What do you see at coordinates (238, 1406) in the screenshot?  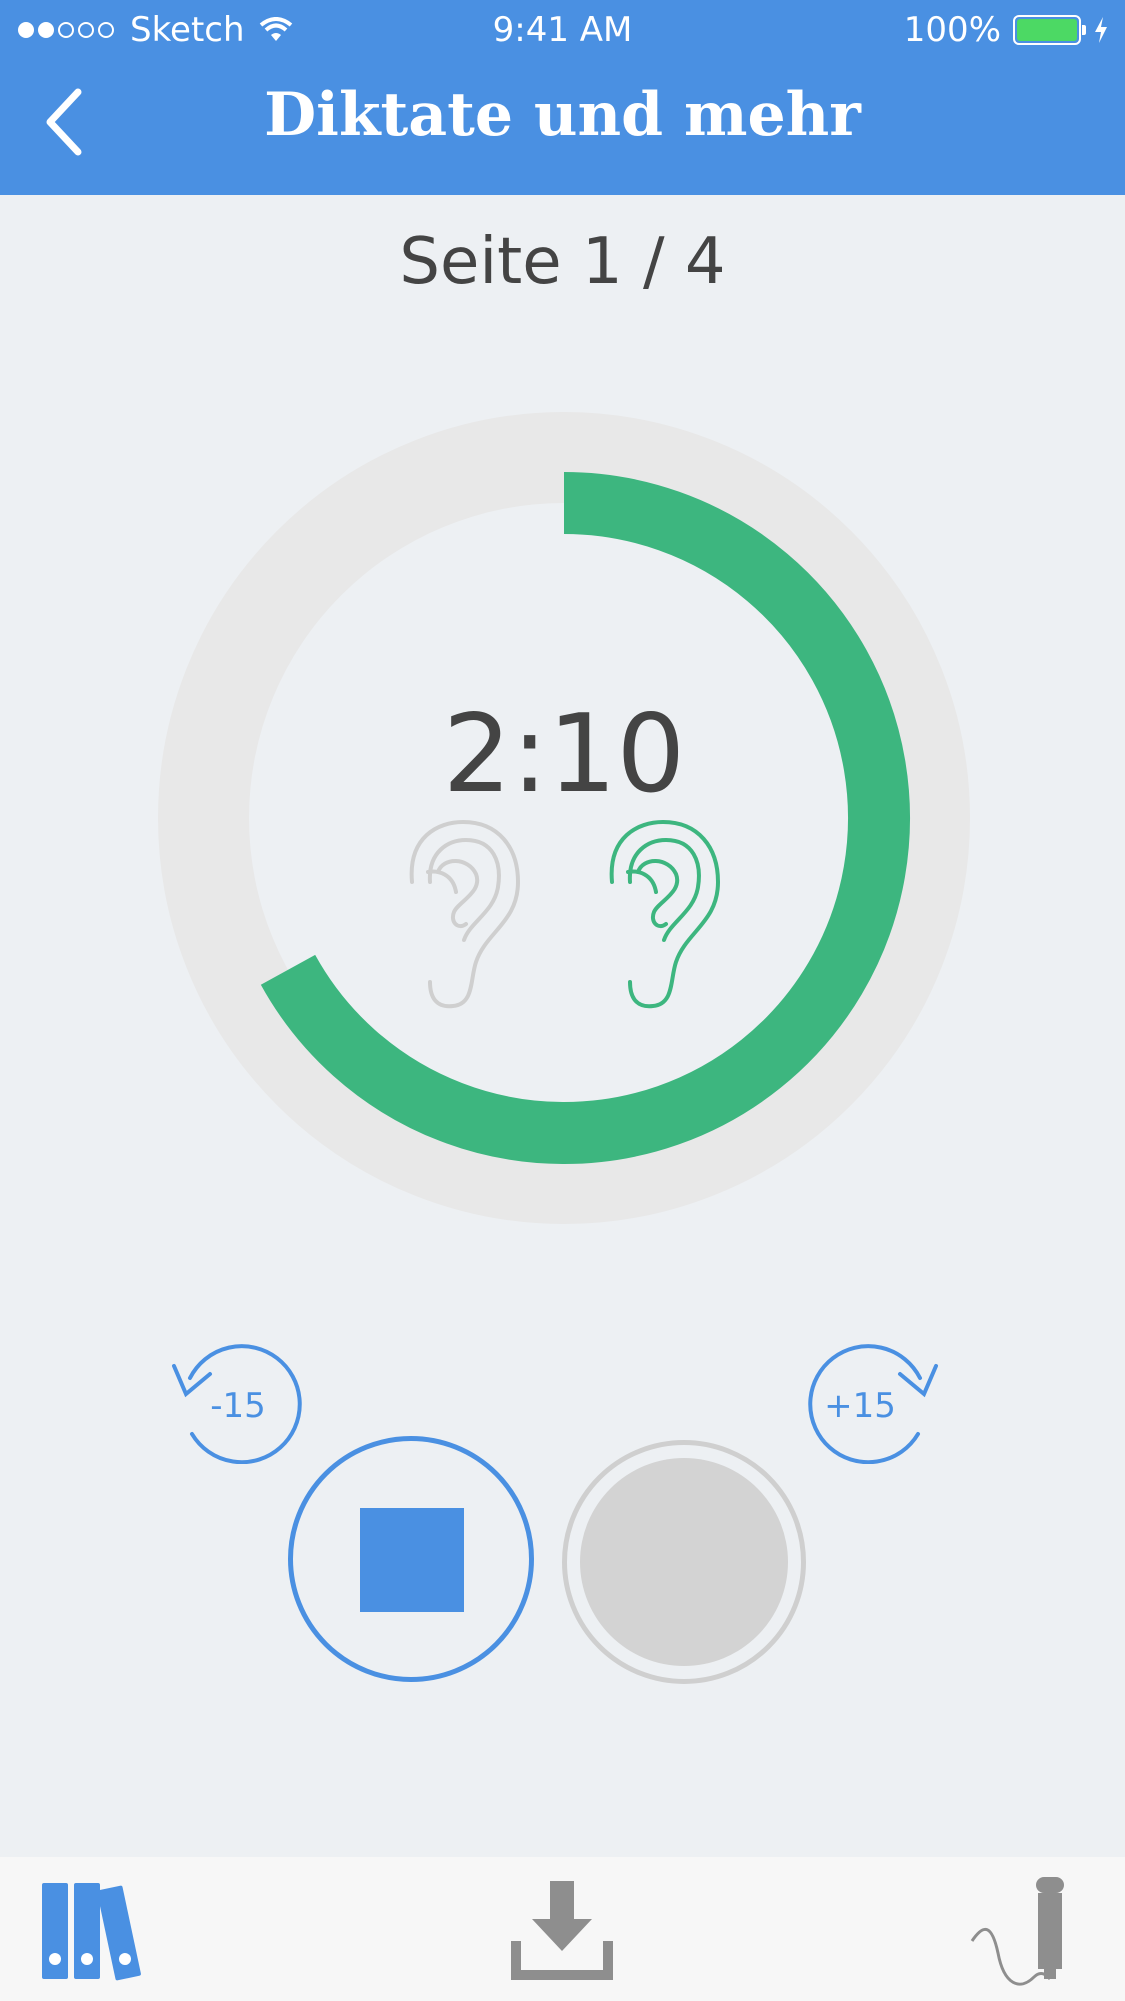 I see `skip-back-label: -15` at bounding box center [238, 1406].